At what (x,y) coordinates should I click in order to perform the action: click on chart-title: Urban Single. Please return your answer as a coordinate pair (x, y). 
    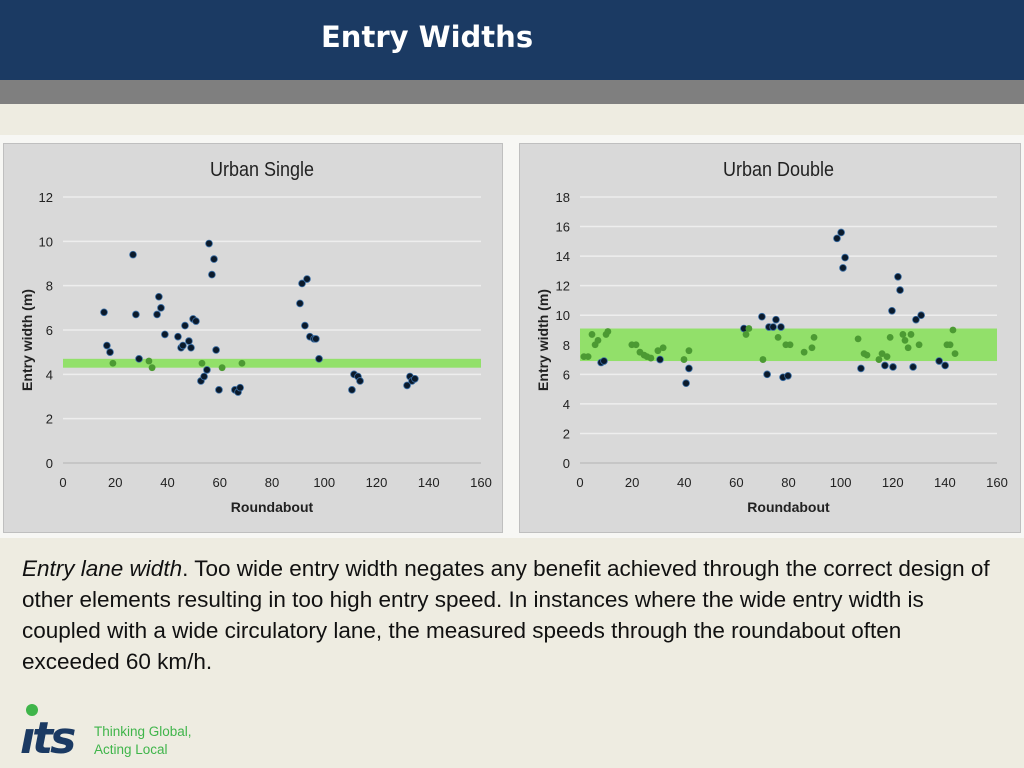
    Looking at the image, I should click on (262, 170).